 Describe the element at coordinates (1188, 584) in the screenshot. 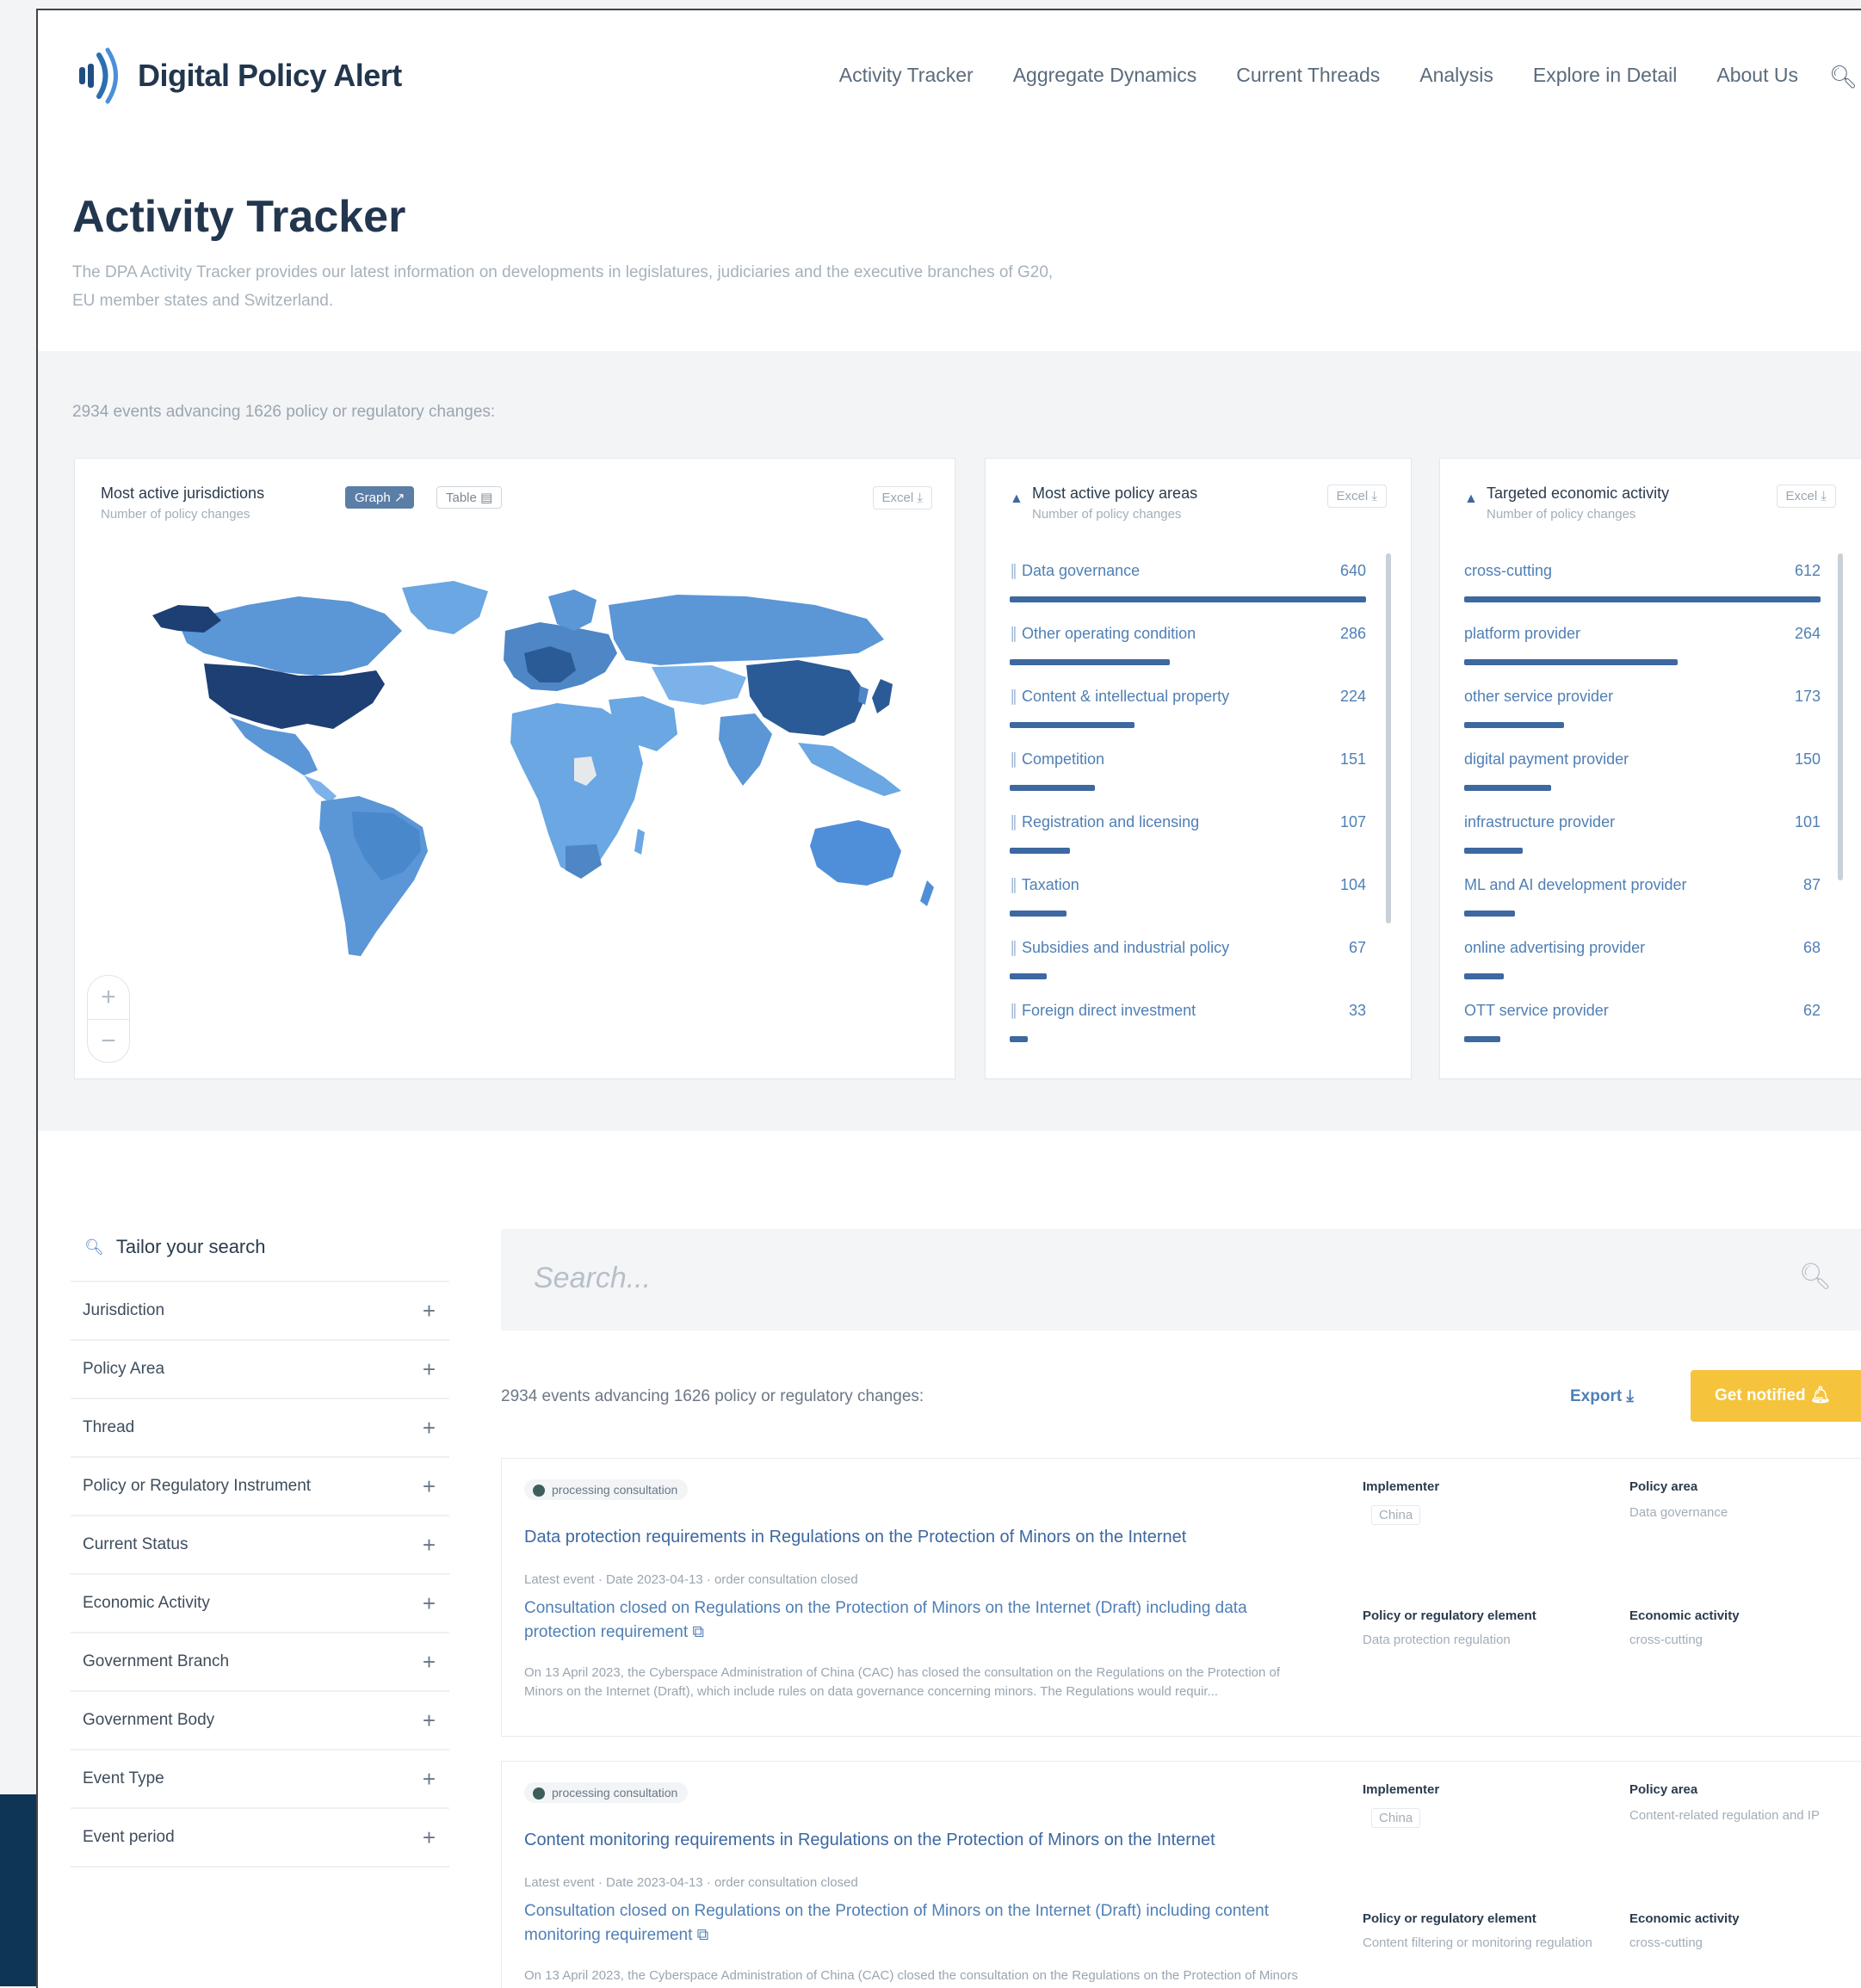

I see `policy-area-row: ∥ Data governance 640` at that location.